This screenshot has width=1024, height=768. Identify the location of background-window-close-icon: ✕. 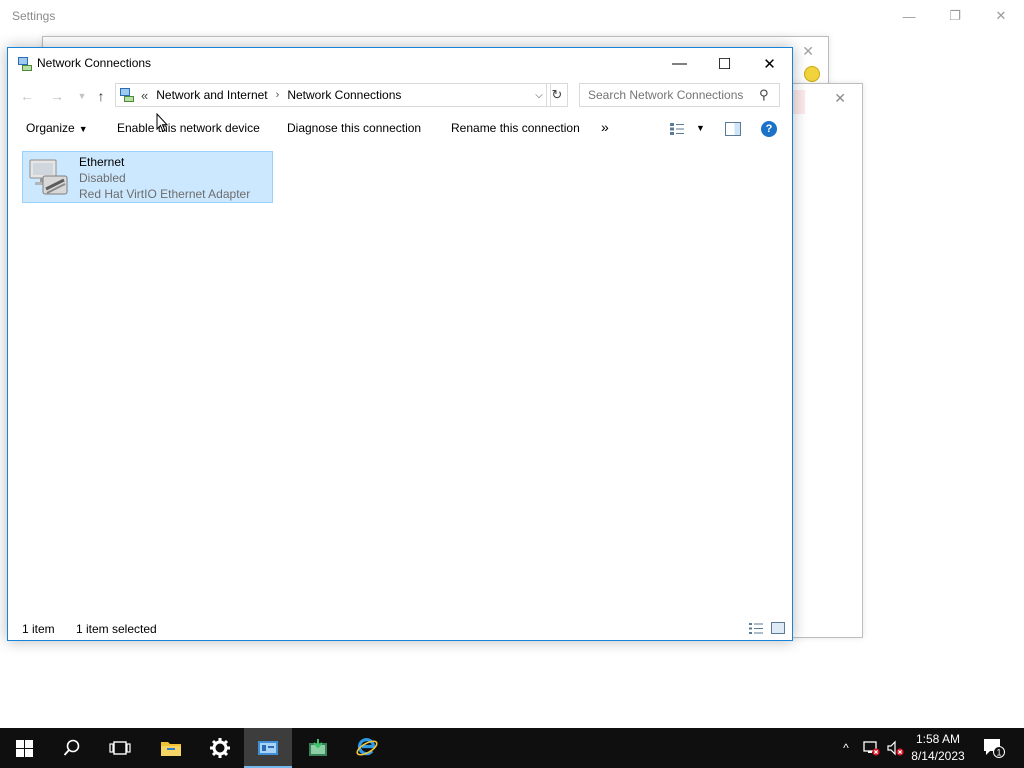
(808, 51).